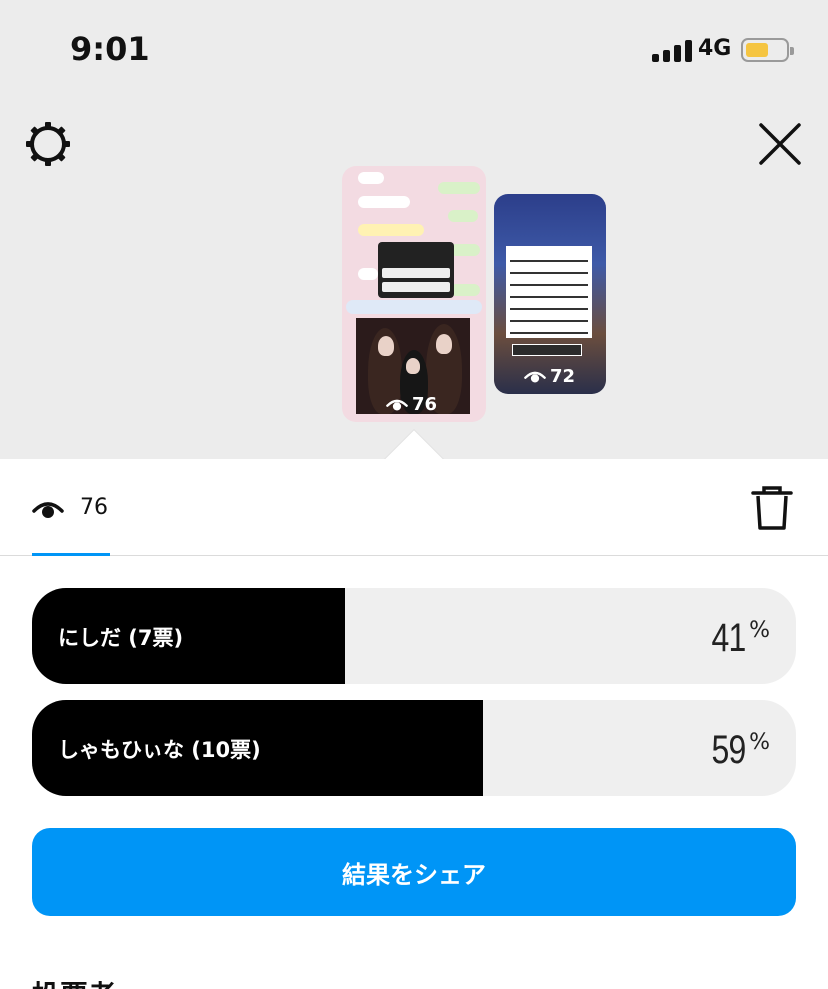 This screenshot has height=989, width=828. What do you see at coordinates (414, 636) in the screenshot?
I see `poll-option: にしだ (7票) 41%` at bounding box center [414, 636].